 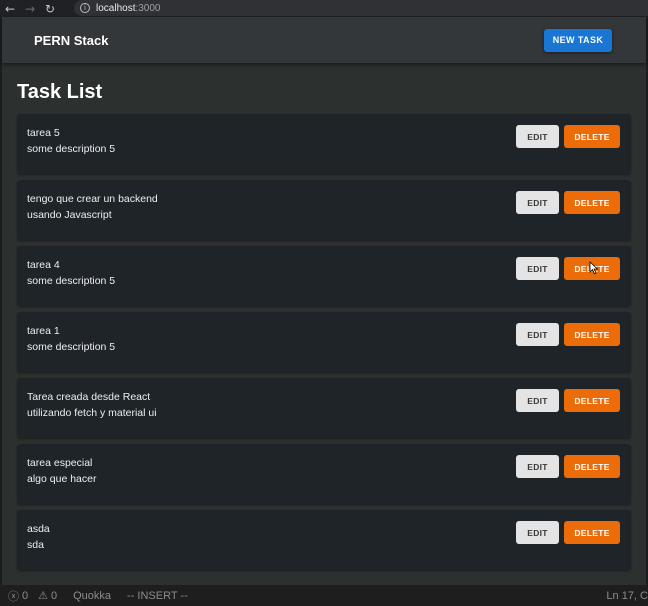 What do you see at coordinates (578, 40) in the screenshot?
I see `new-task-button: NEW TASK` at bounding box center [578, 40].